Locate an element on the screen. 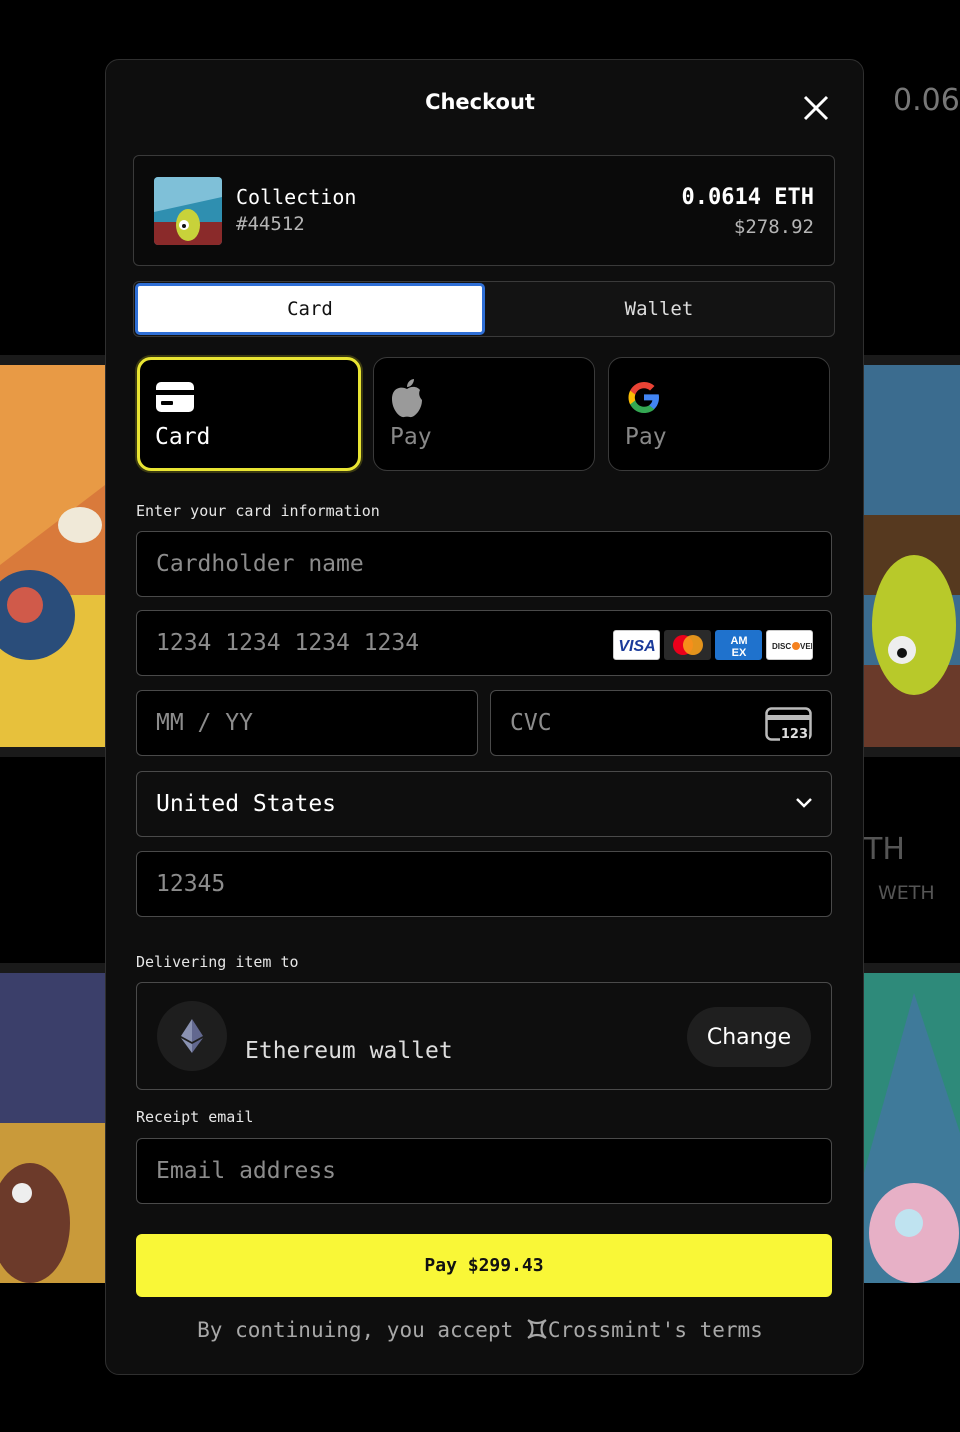 Image resolution: width=960 pixels, height=1432 pixels. postal-code-field is located at coordinates (484, 884).